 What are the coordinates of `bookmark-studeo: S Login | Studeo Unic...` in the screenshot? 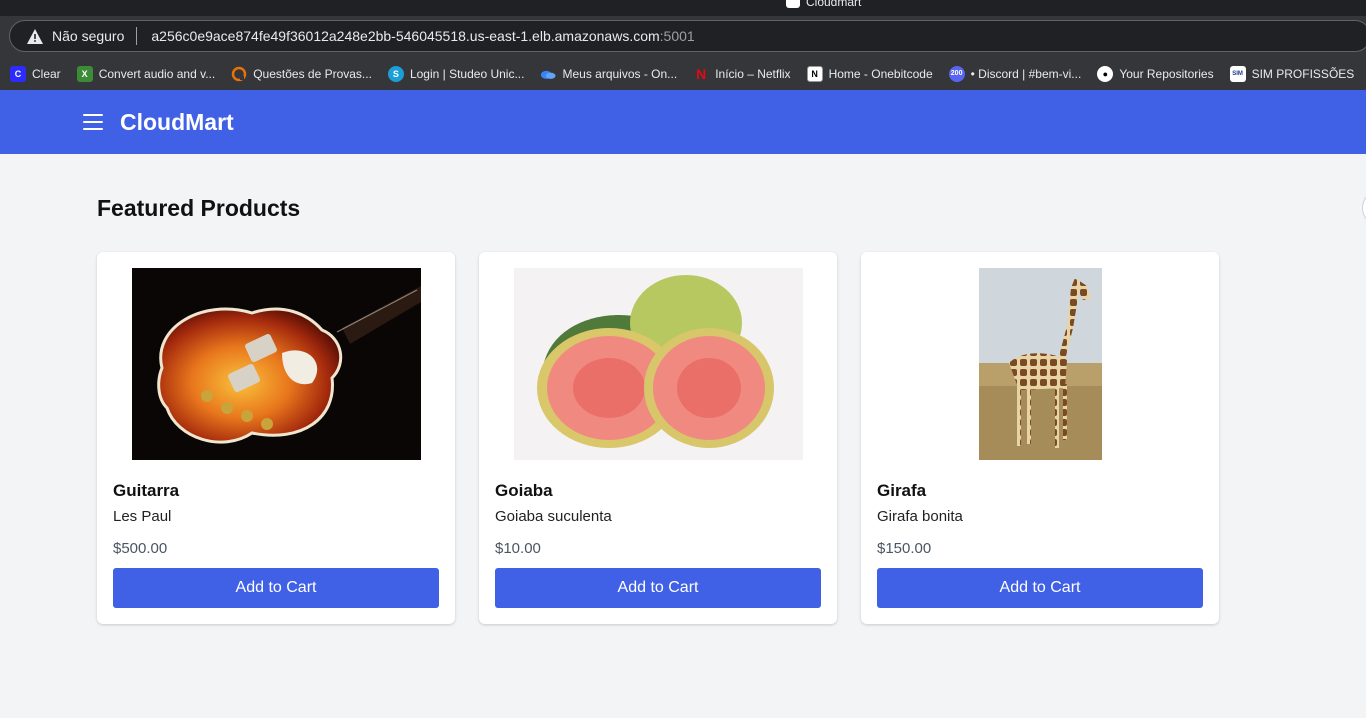 It's located at (456, 73).